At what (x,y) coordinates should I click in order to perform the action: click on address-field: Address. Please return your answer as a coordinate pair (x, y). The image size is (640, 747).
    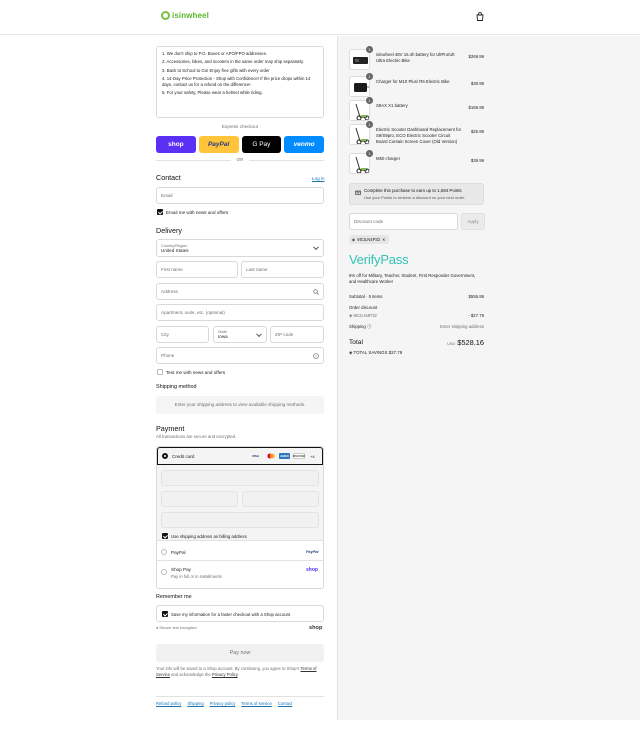
    Looking at the image, I should click on (240, 291).